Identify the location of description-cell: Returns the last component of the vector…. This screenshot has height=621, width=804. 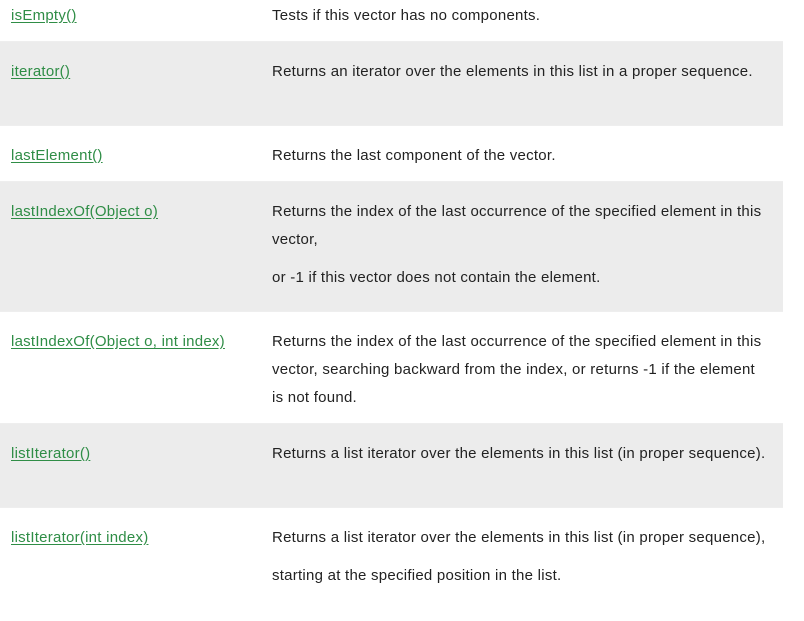
(527, 161).